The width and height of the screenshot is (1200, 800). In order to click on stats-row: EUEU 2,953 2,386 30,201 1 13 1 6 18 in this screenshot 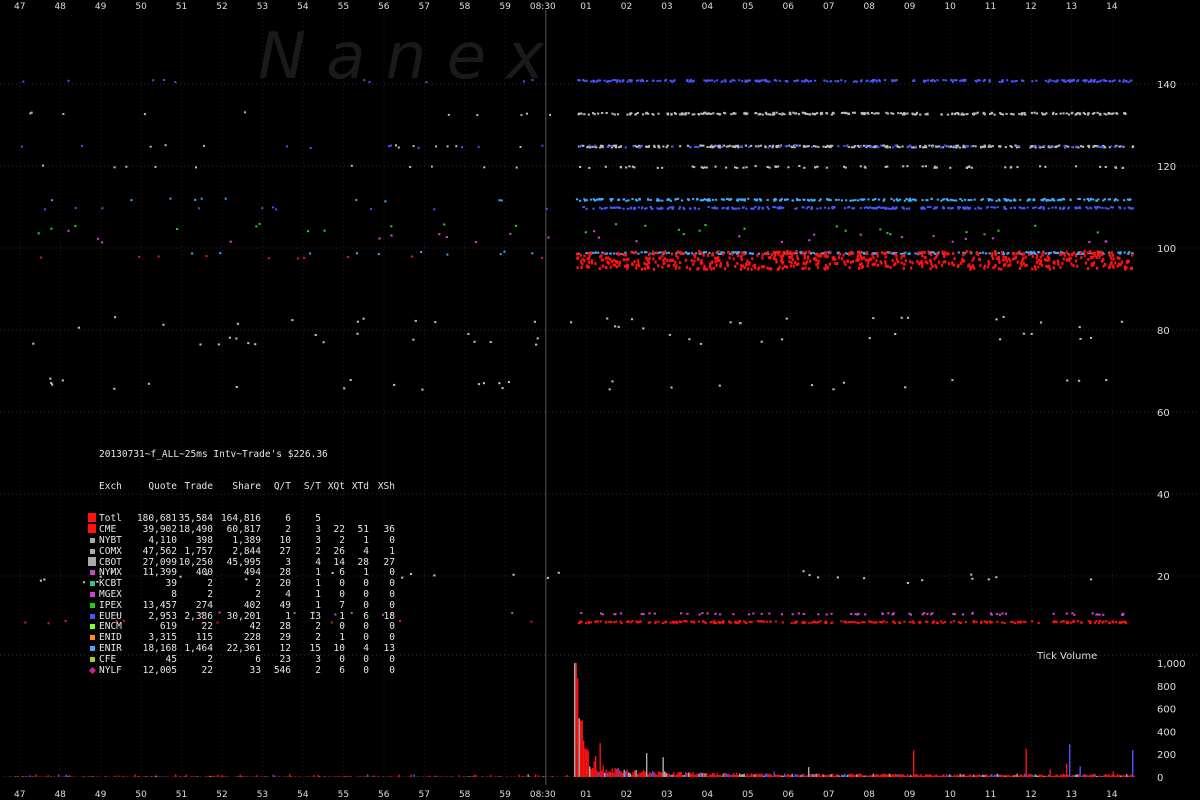, I will do `click(241, 617)`.